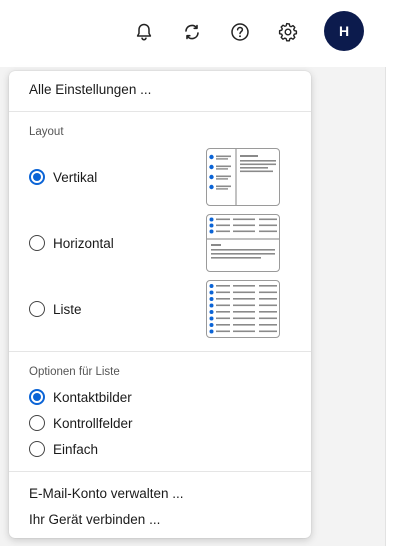  I want to click on top-bar: H, so click(208, 33).